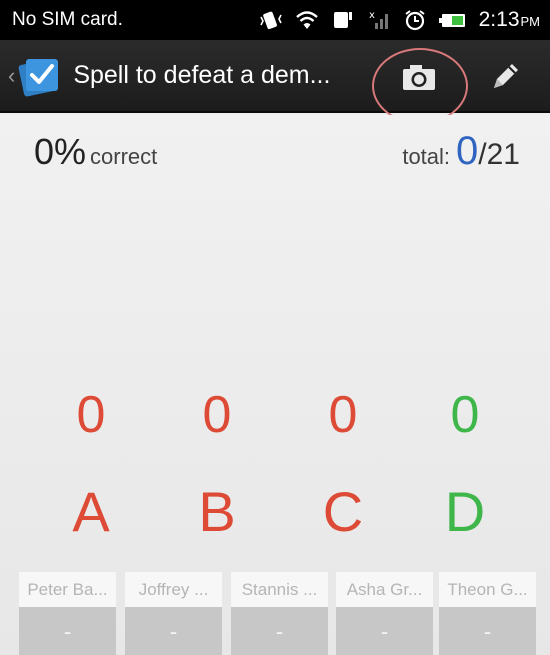  I want to click on clock-ampm: PM, so click(530, 21).